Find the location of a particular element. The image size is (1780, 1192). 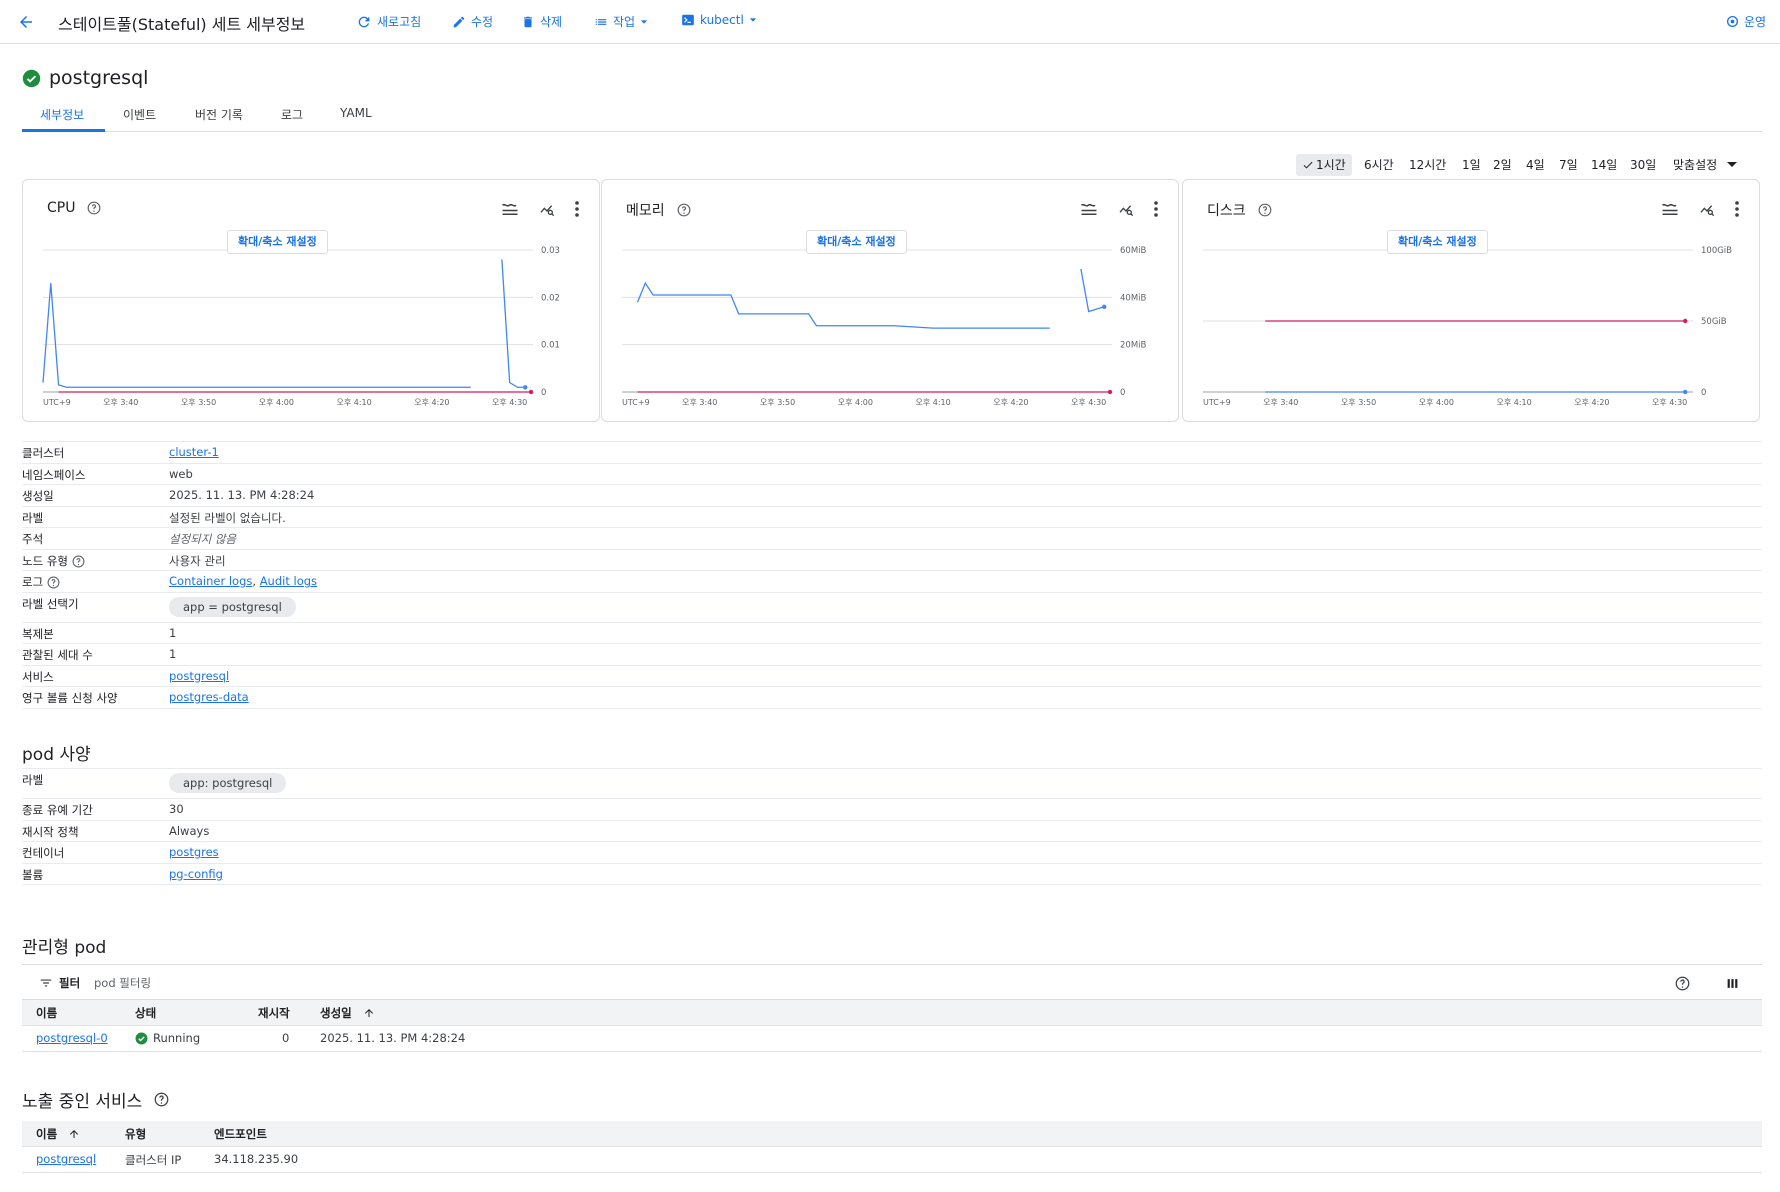

time-range-2d: 2일 is located at coordinates (1502, 165).